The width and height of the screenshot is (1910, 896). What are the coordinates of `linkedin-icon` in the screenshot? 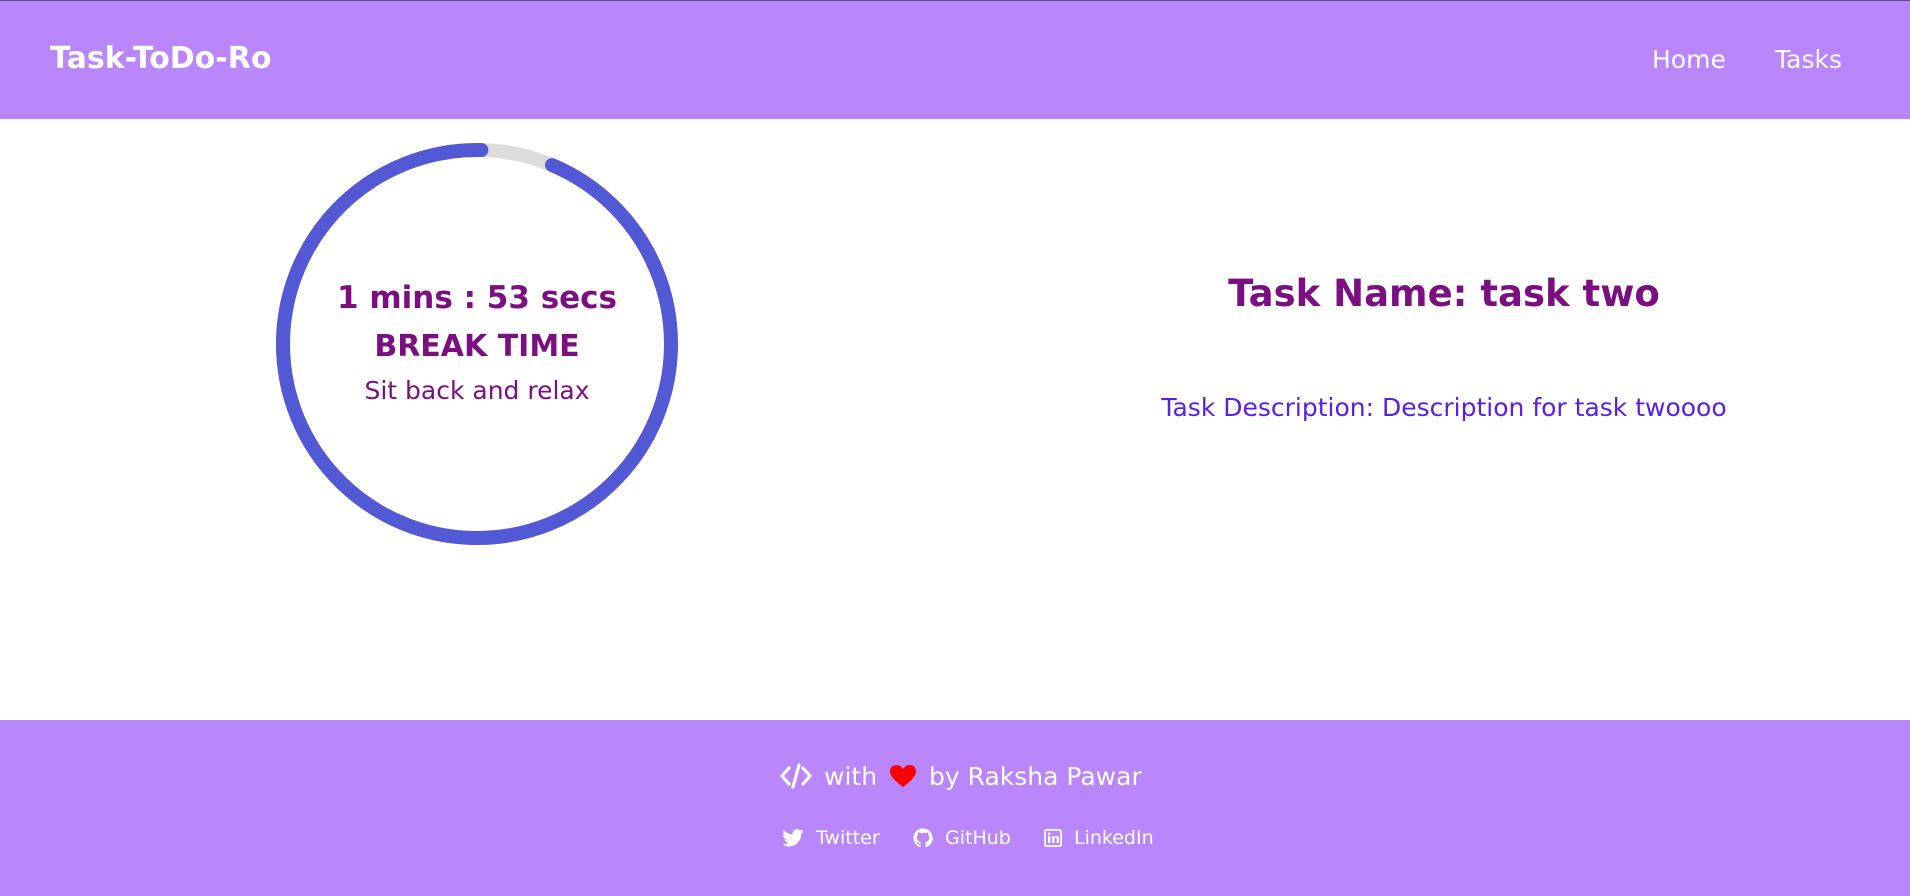 It's located at (1053, 838).